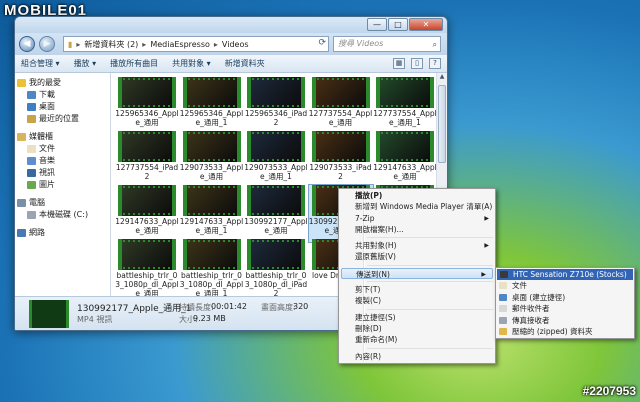 This screenshot has height=402, width=640. What do you see at coordinates (340, 118) in the screenshot?
I see `file-name: 127737554_Apple_通用` at bounding box center [340, 118].